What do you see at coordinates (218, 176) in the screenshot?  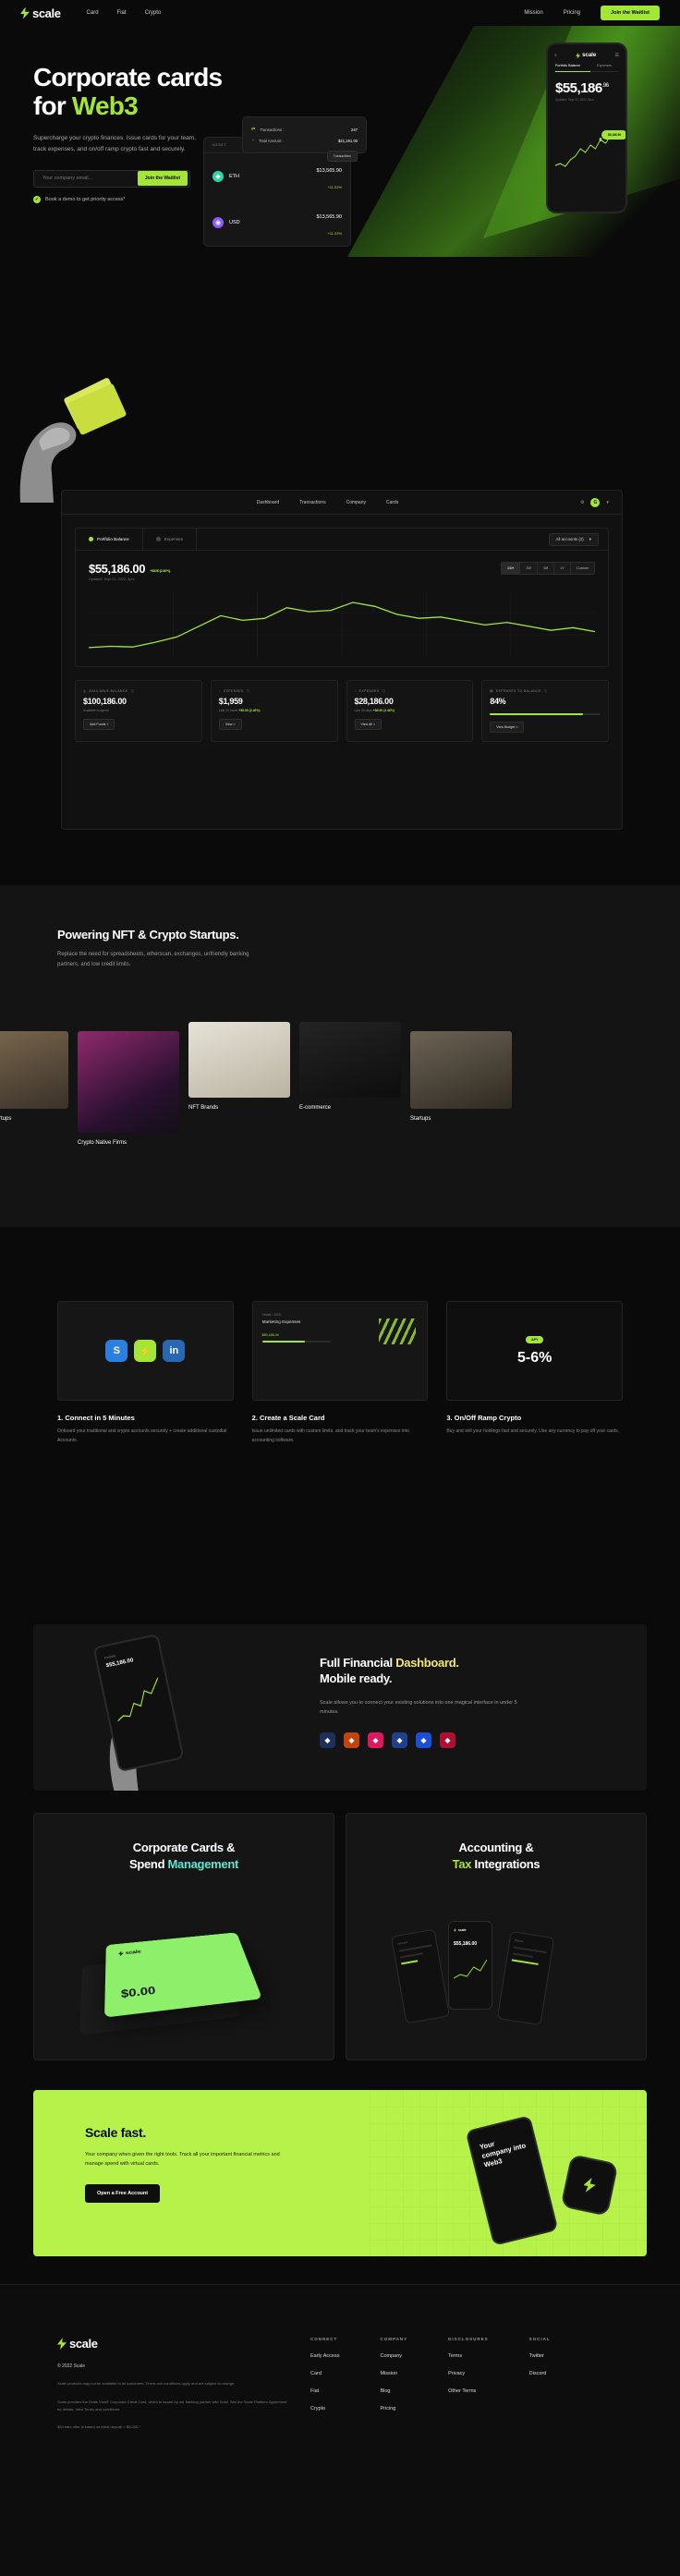 I see `eth-icon: ◆` at bounding box center [218, 176].